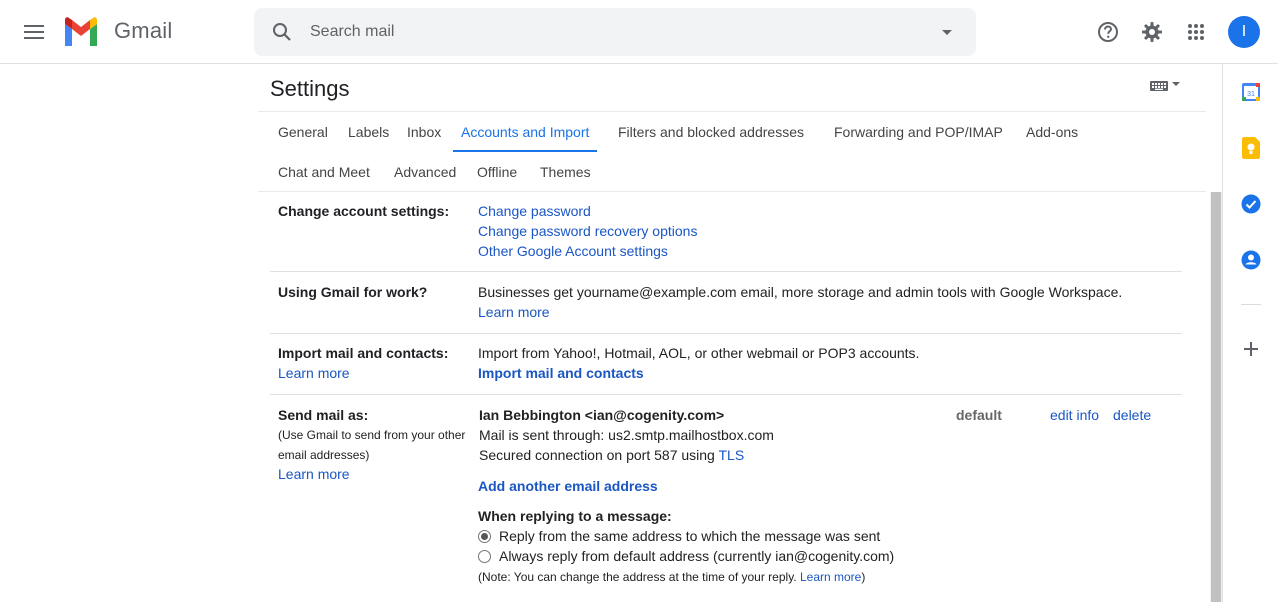 This screenshot has width=1278, height=602. I want to click on search-options-button, so click(947, 32).